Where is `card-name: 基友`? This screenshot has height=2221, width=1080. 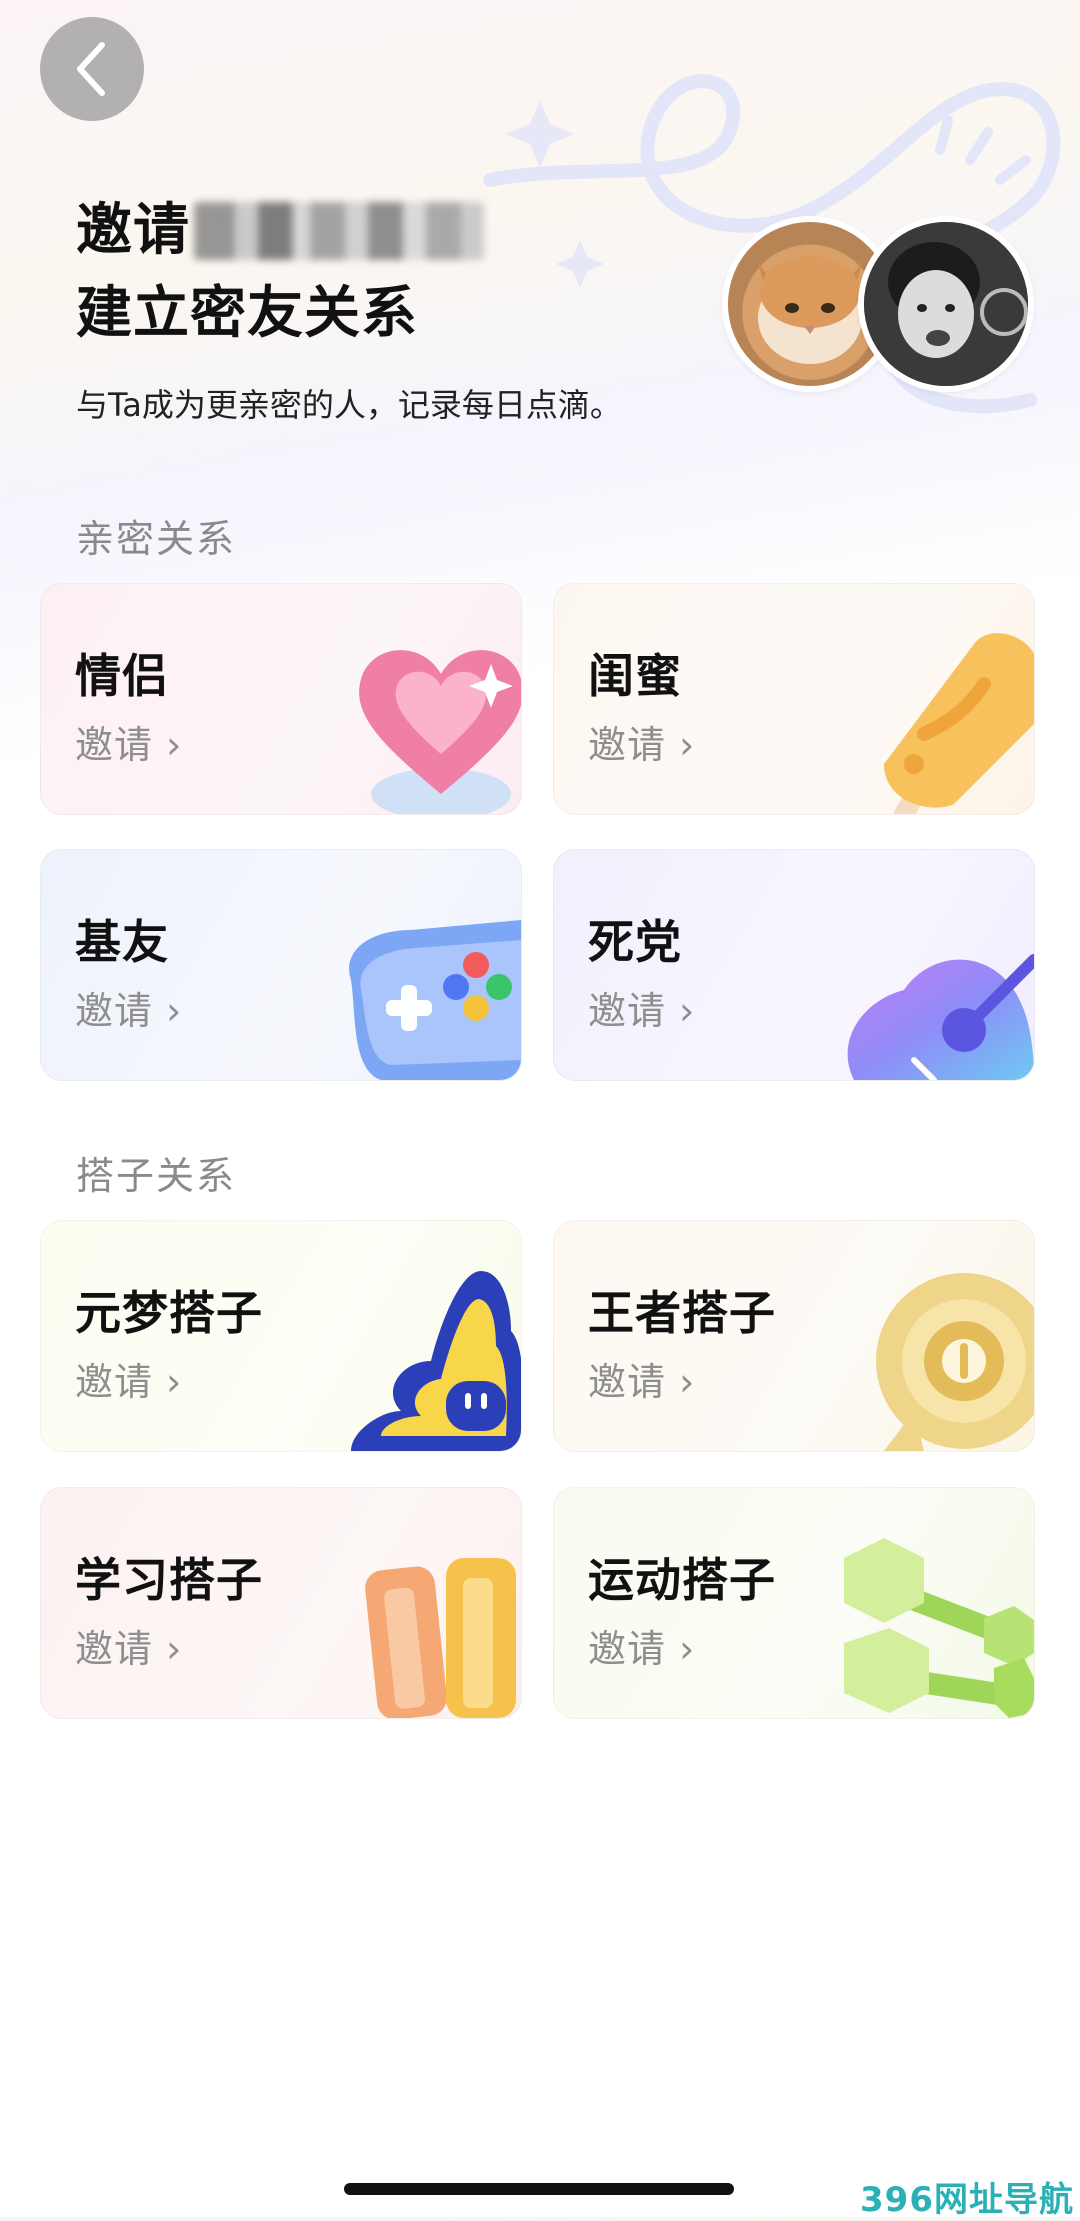 card-name: 基友 is located at coordinates (122, 942).